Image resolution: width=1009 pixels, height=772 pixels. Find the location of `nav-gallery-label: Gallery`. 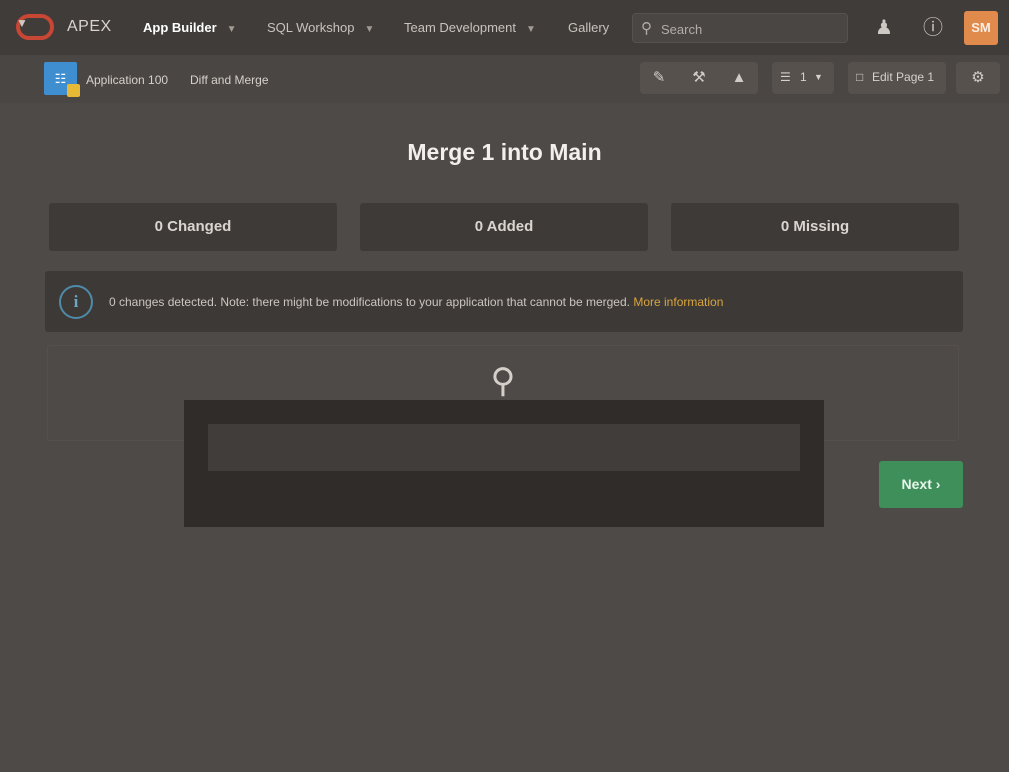

nav-gallery-label: Gallery is located at coordinates (589, 27).